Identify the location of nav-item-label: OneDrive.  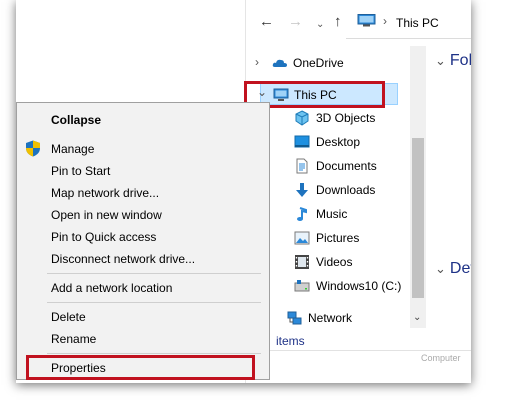
(318, 63).